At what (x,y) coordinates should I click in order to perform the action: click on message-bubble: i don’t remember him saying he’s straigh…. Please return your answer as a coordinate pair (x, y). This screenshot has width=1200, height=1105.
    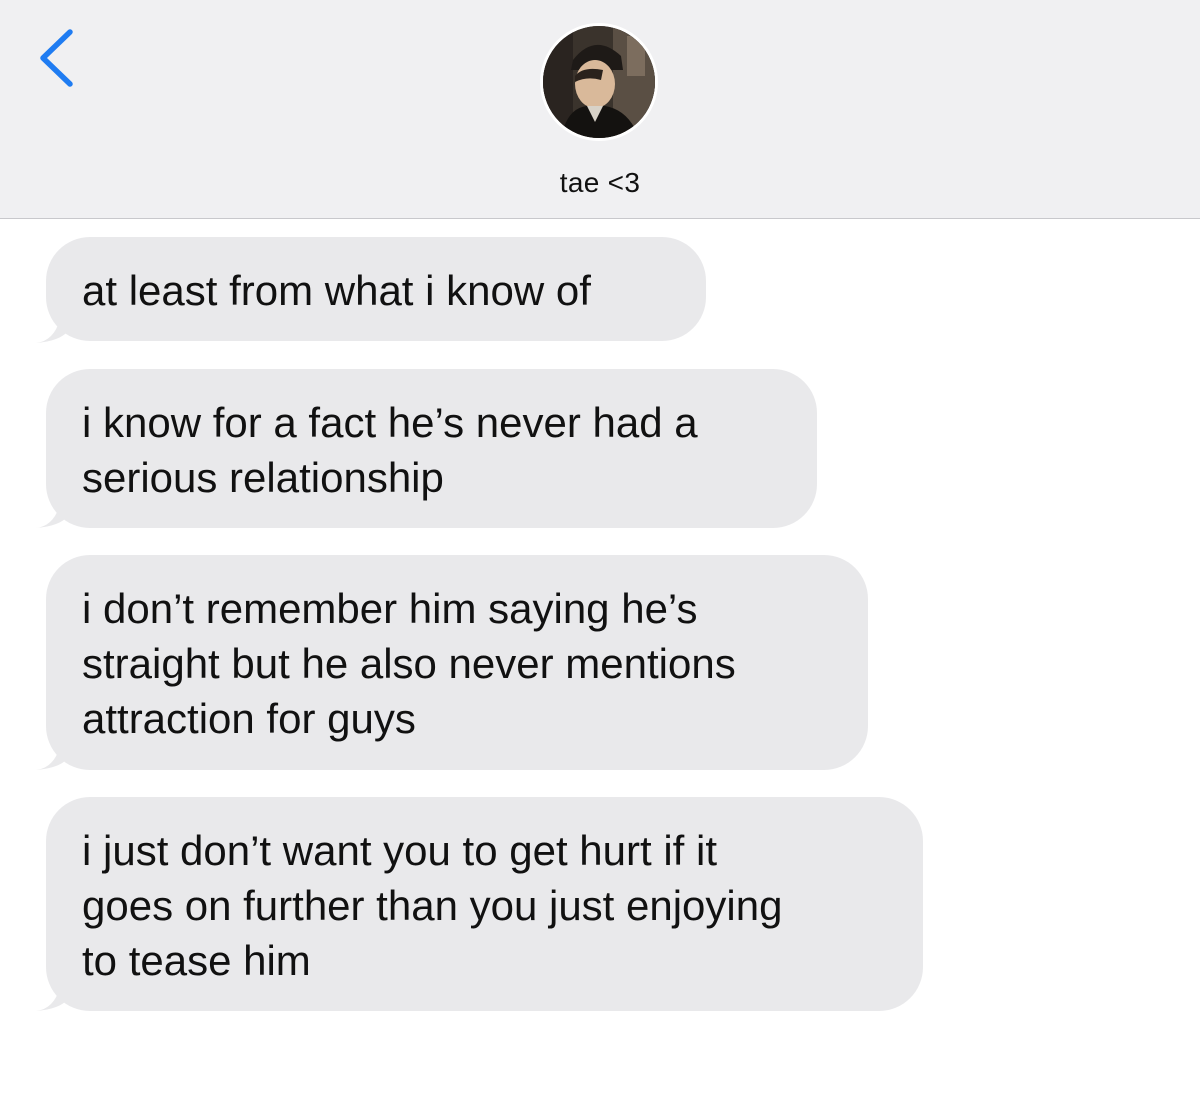
    Looking at the image, I should click on (457, 662).